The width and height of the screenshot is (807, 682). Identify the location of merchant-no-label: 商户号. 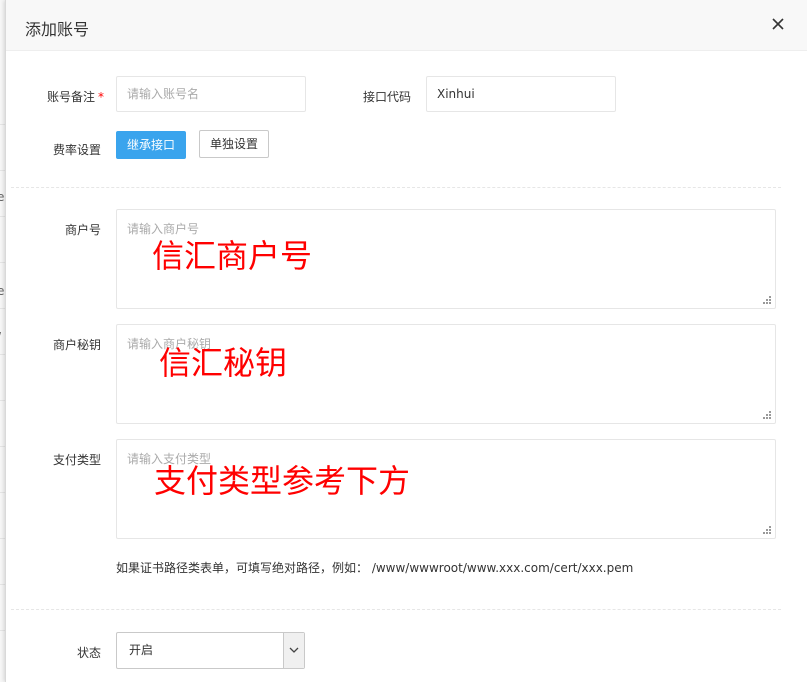
(82, 230).